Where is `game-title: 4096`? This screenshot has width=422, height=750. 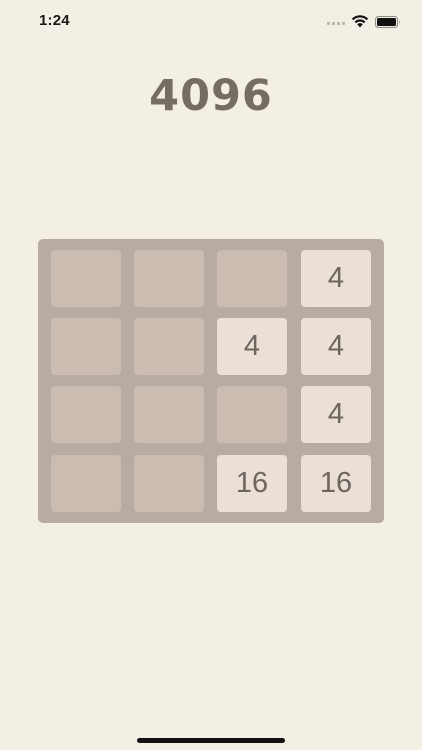
game-title: 4096 is located at coordinates (211, 96).